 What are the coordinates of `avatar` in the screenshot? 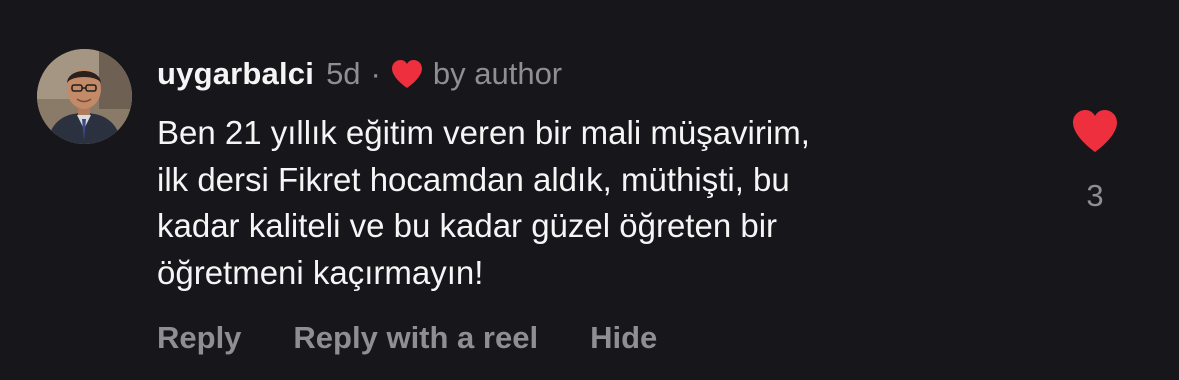 It's located at (84, 96).